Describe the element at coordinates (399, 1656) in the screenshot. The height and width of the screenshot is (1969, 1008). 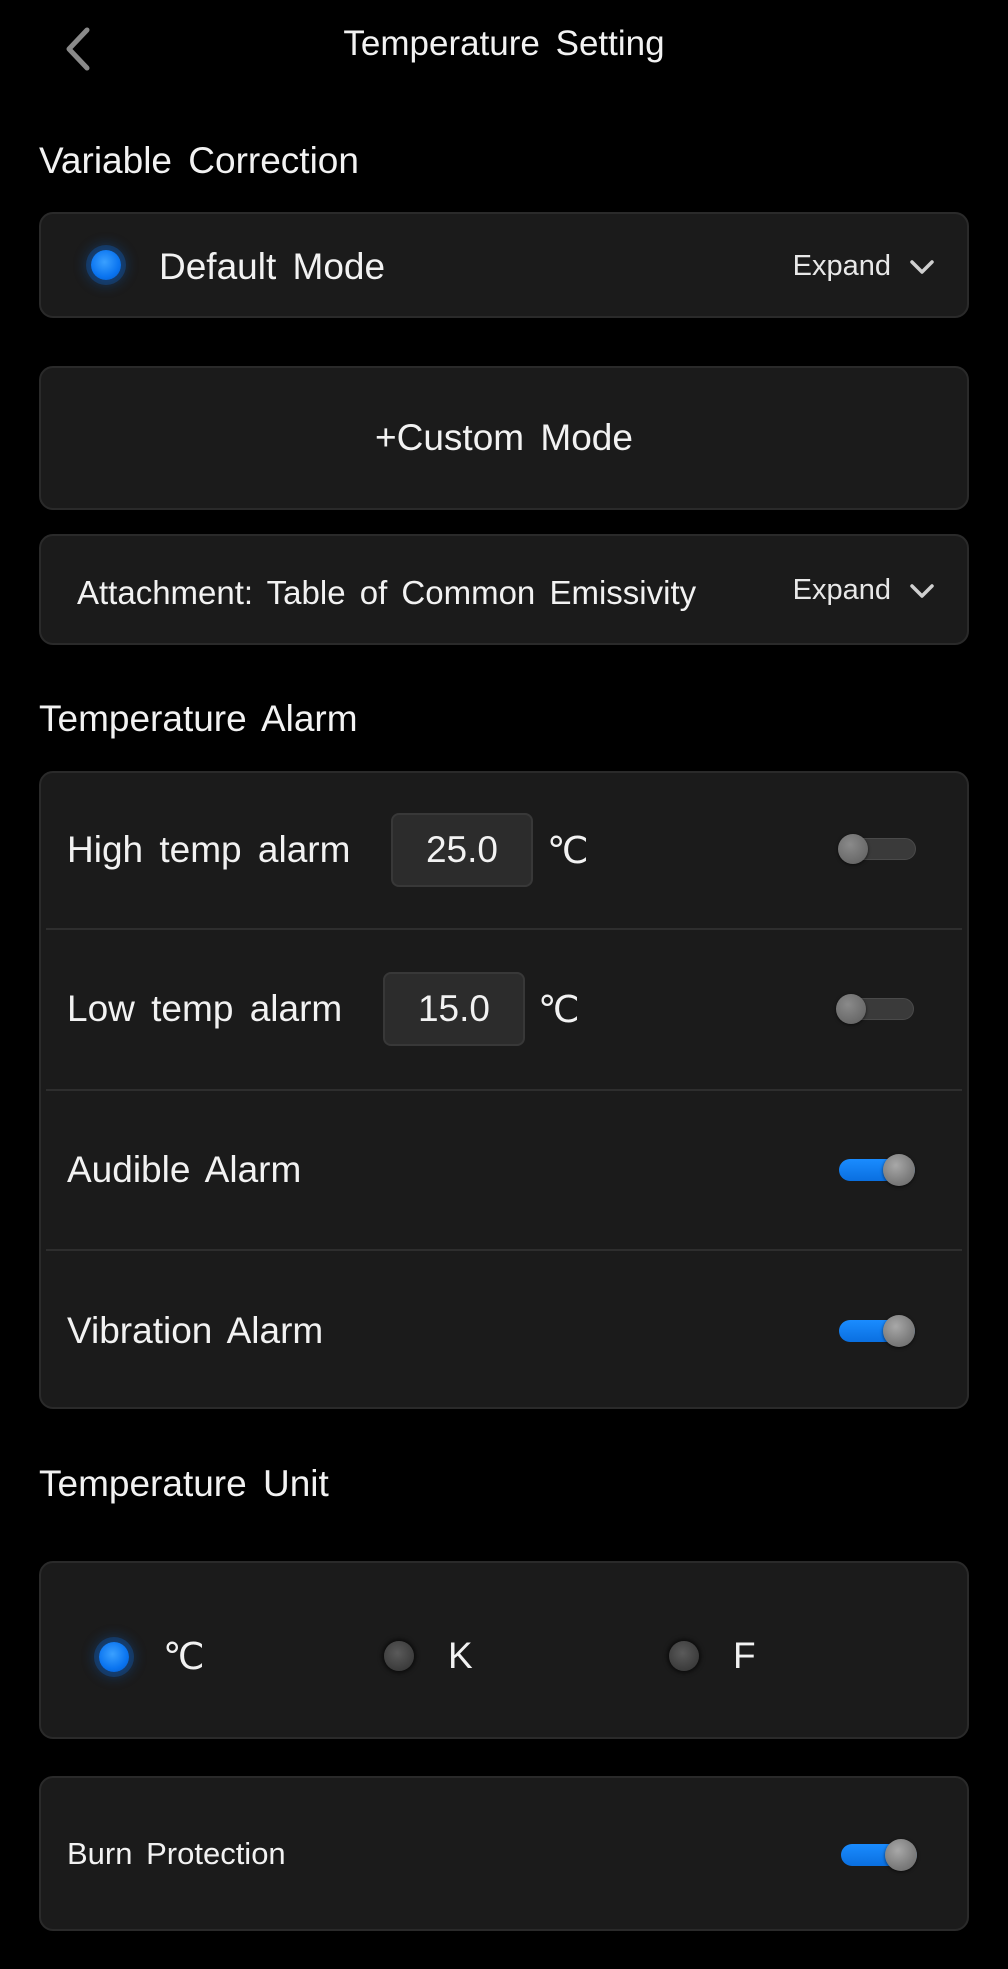
I see `kelvin-radio` at that location.